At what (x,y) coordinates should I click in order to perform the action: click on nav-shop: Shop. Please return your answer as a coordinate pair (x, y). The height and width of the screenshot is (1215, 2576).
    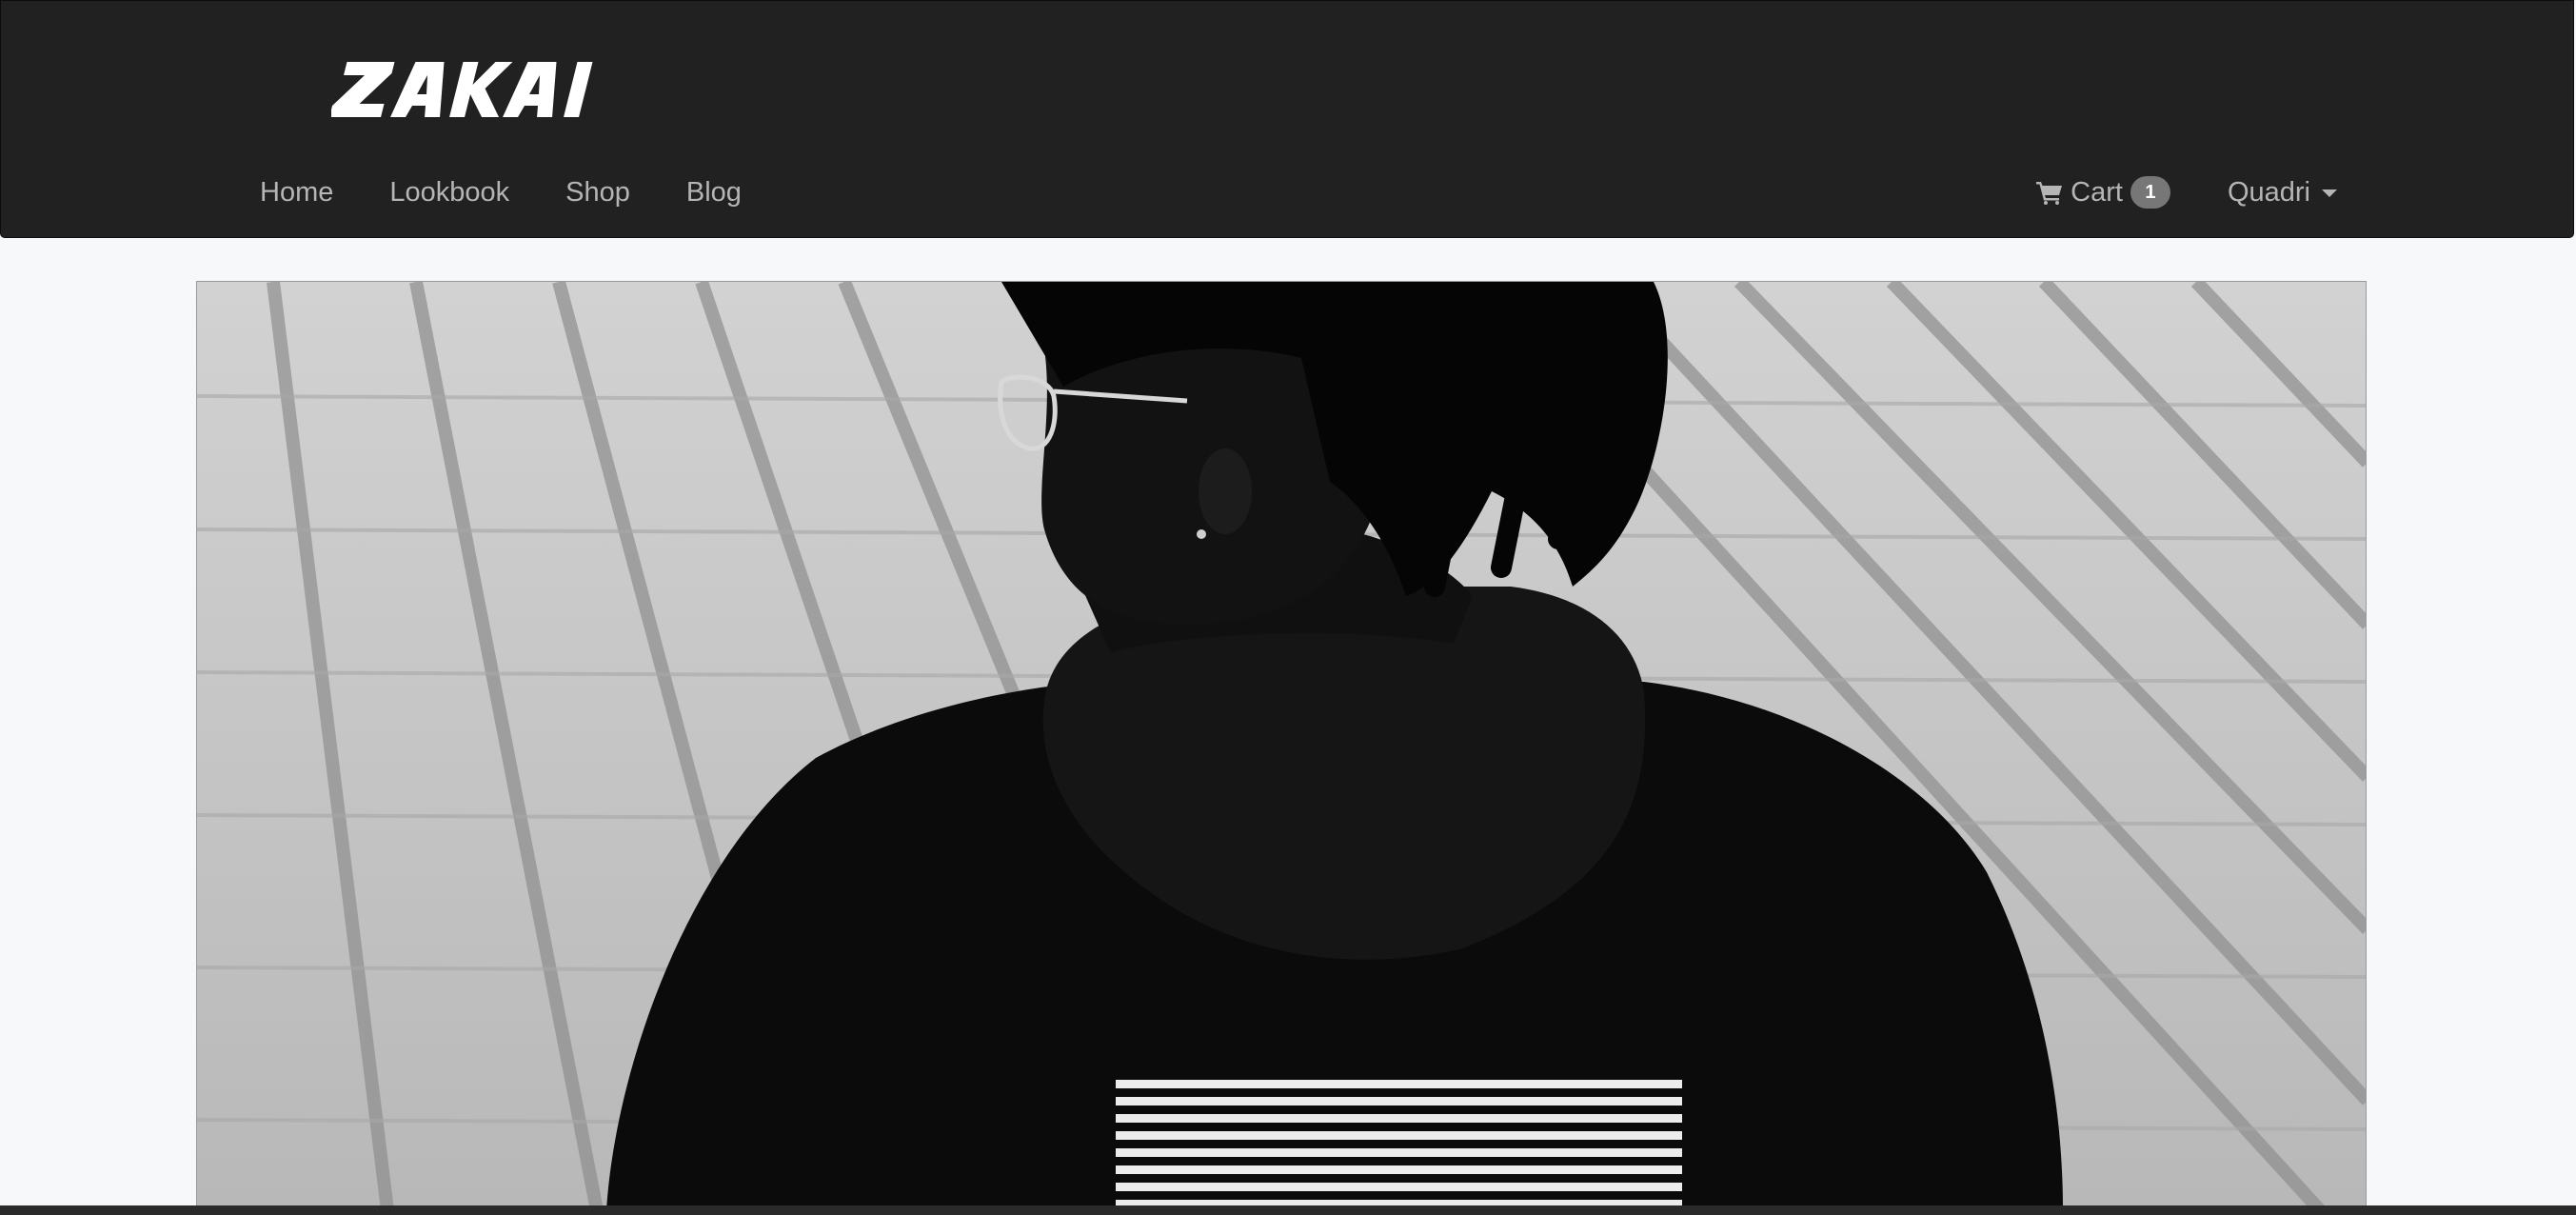
    Looking at the image, I should click on (597, 192).